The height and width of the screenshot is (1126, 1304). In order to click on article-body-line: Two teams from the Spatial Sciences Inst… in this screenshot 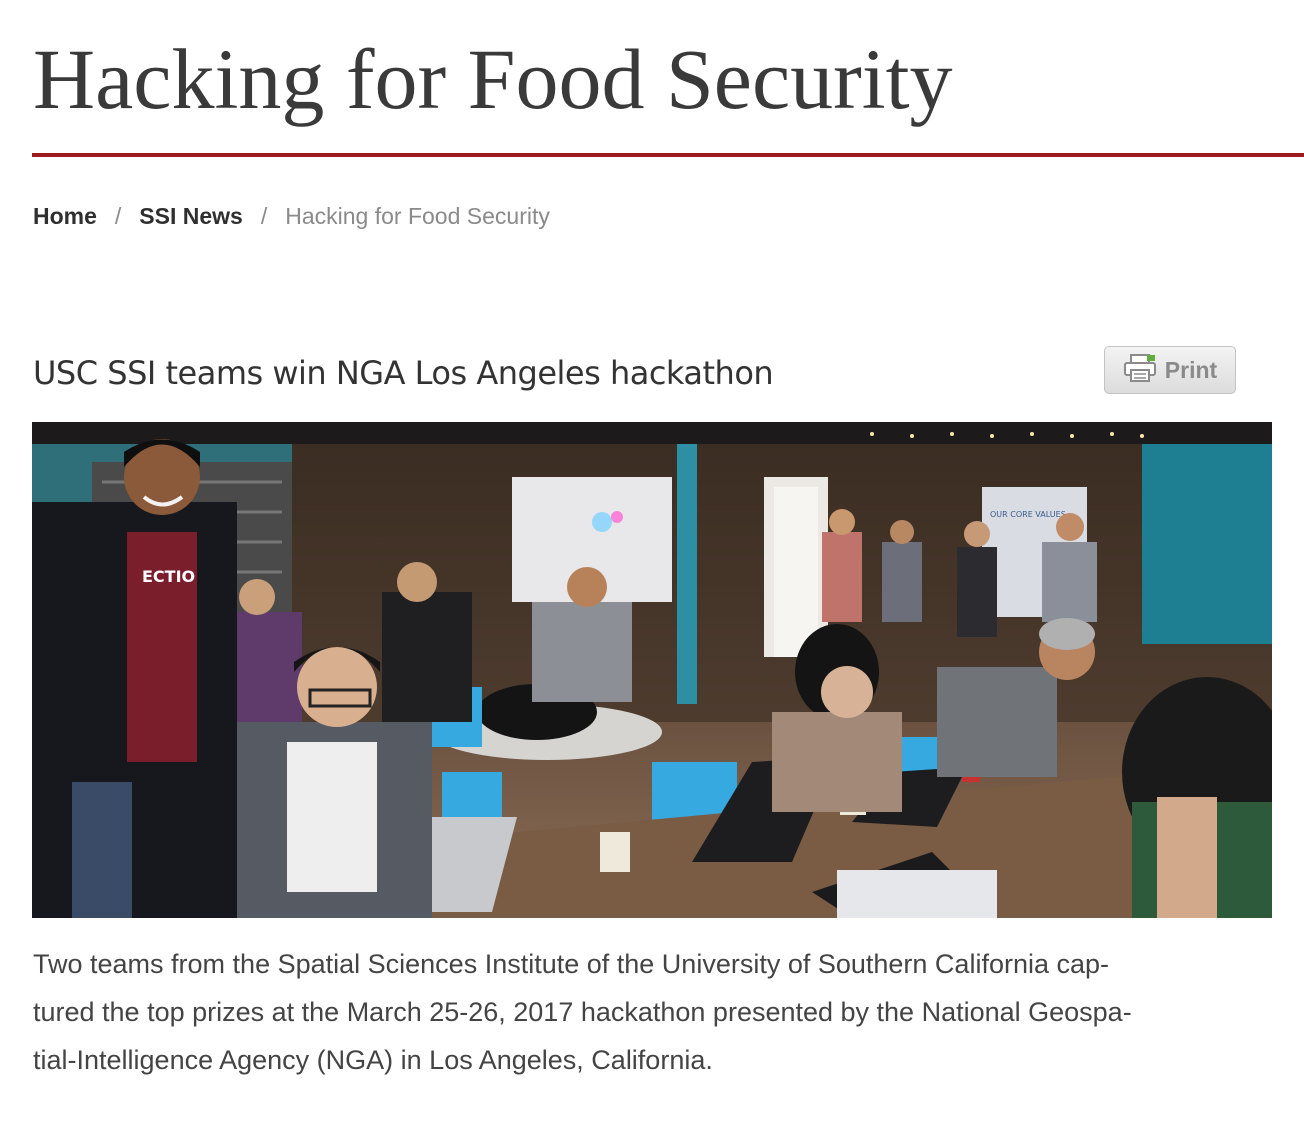, I will do `click(571, 964)`.